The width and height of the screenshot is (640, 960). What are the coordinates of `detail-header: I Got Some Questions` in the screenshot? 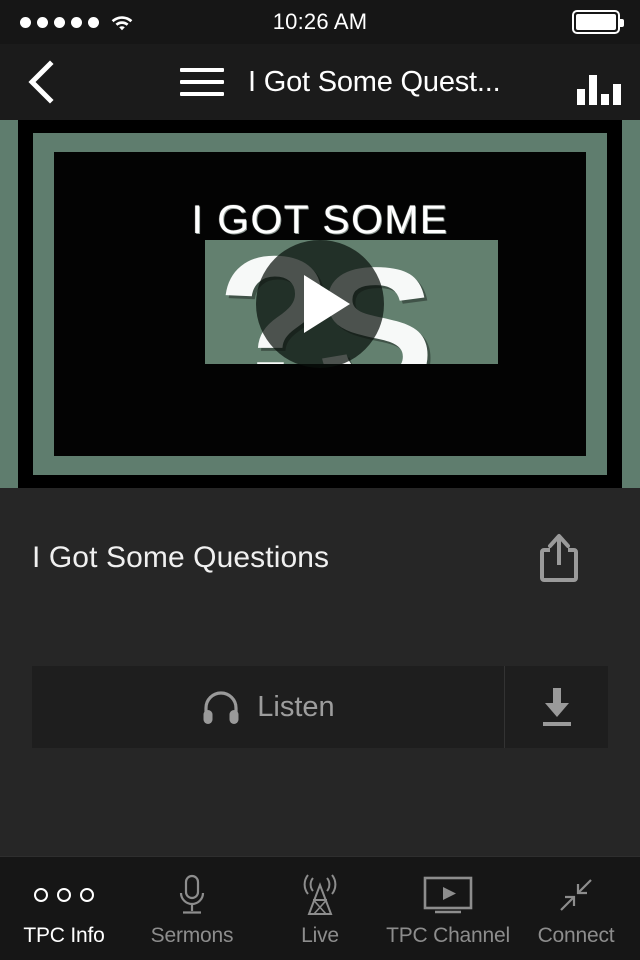 It's located at (320, 537).